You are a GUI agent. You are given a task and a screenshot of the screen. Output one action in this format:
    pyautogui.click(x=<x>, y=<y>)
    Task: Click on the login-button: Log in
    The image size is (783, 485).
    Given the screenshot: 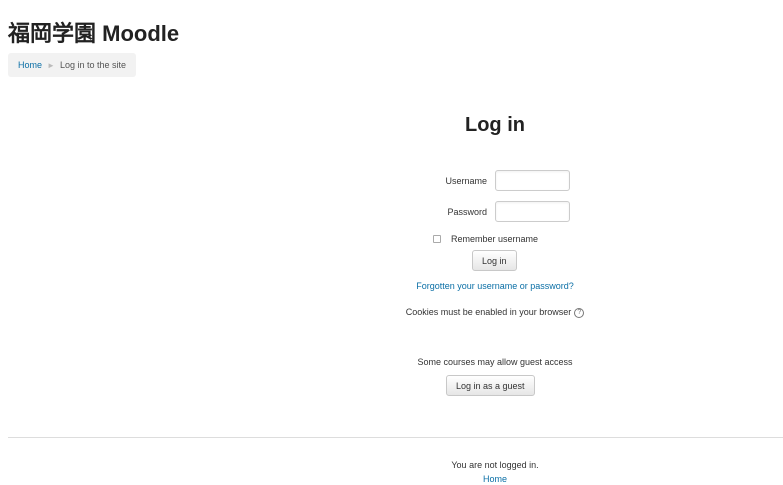 What is the action you would take?
    pyautogui.click(x=494, y=260)
    